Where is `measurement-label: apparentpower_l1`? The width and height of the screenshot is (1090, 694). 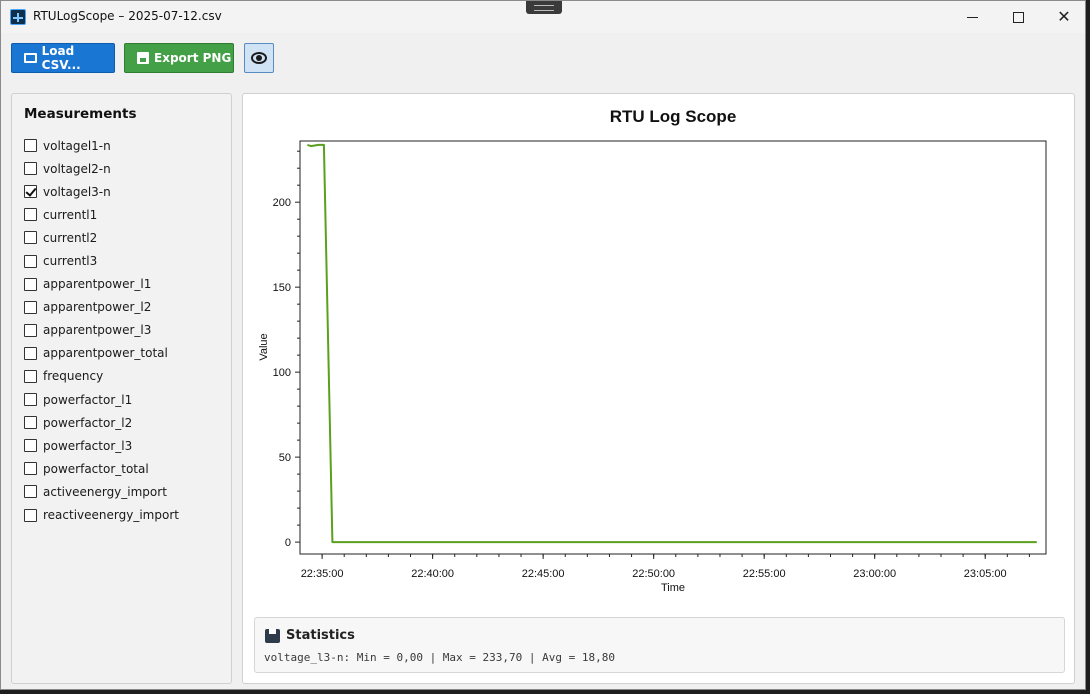
measurement-label: apparentpower_l1 is located at coordinates (97, 284).